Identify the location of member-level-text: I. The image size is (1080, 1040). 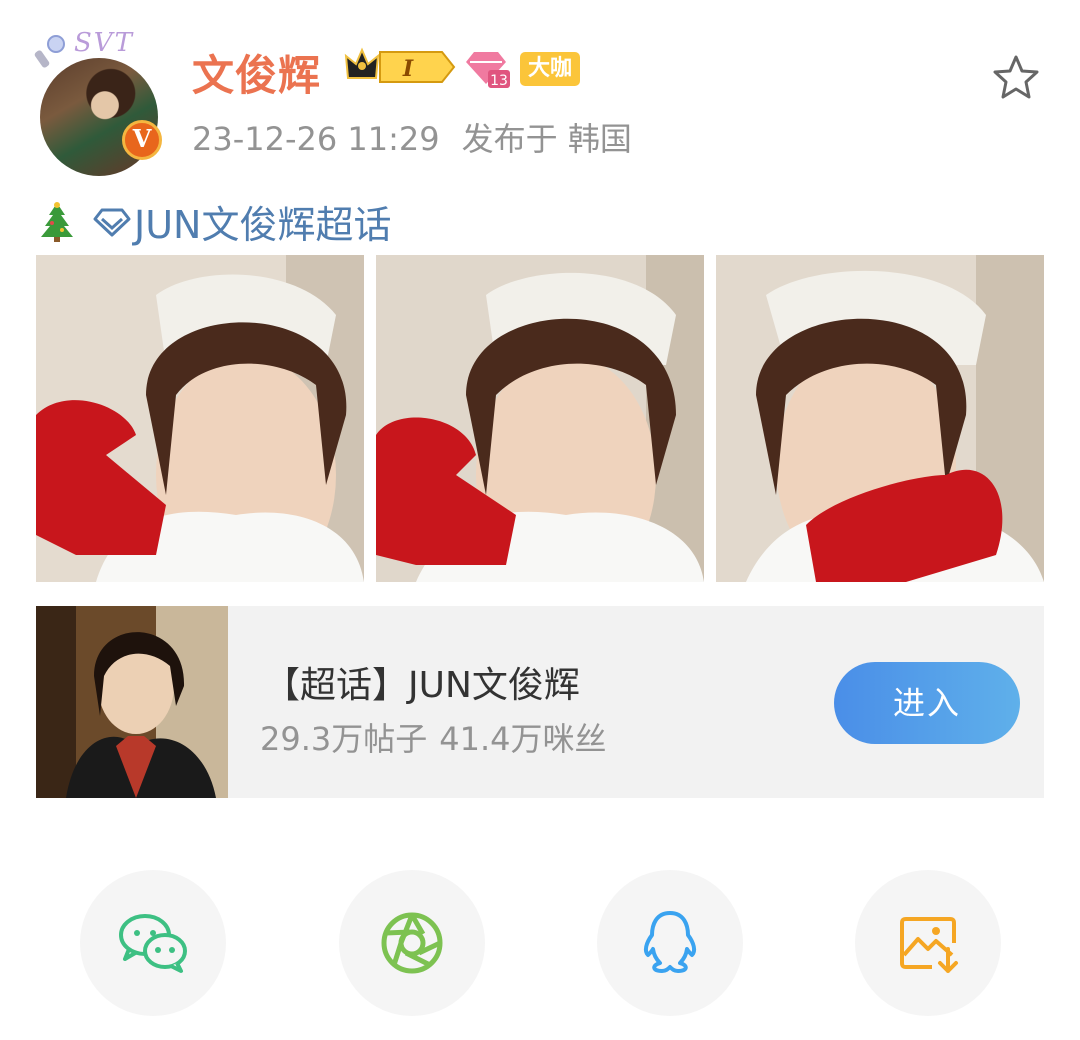
(408, 69).